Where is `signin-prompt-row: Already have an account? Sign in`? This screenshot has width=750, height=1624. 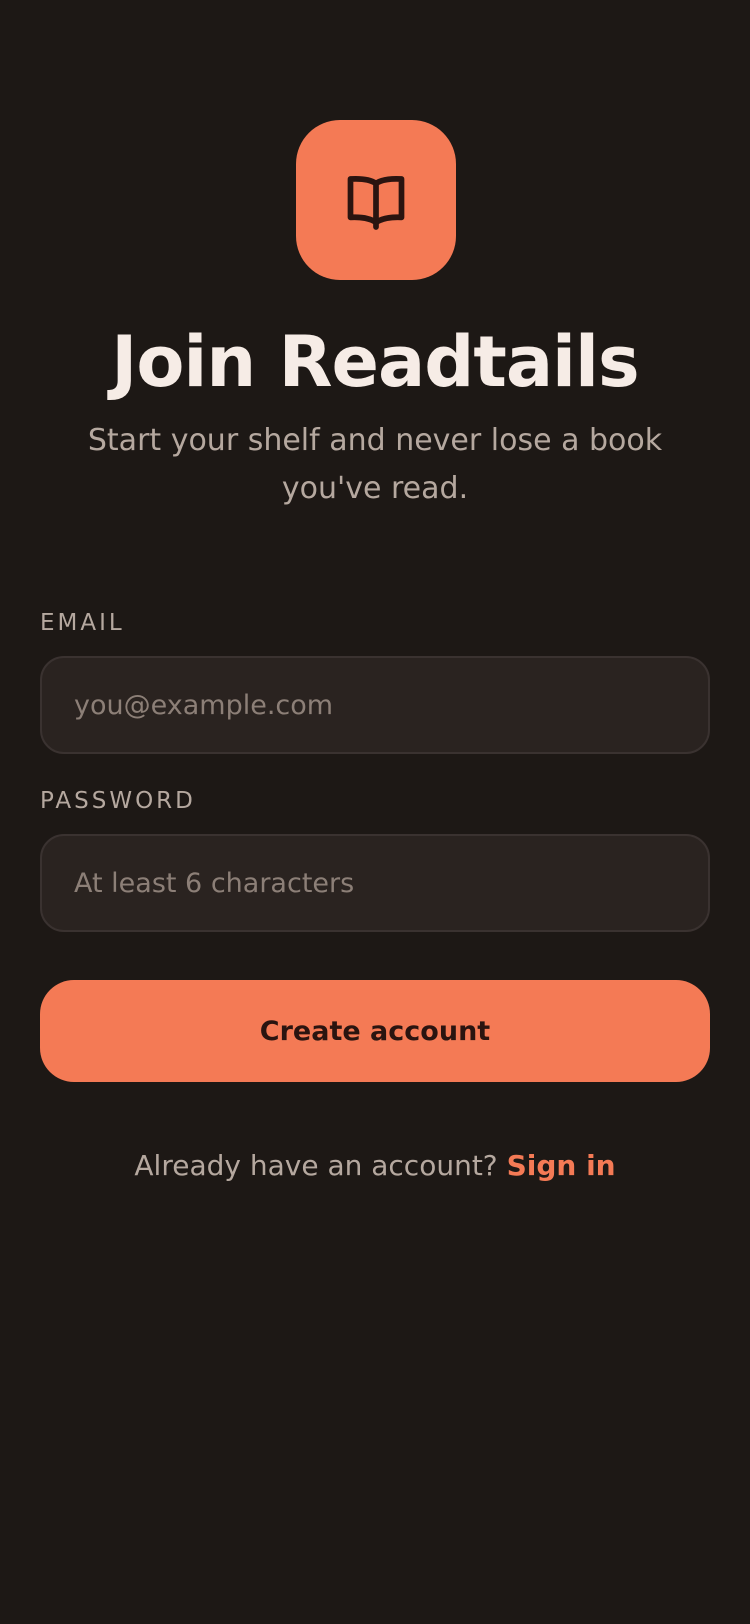
signin-prompt-row: Already have an account? Sign in is located at coordinates (375, 1166).